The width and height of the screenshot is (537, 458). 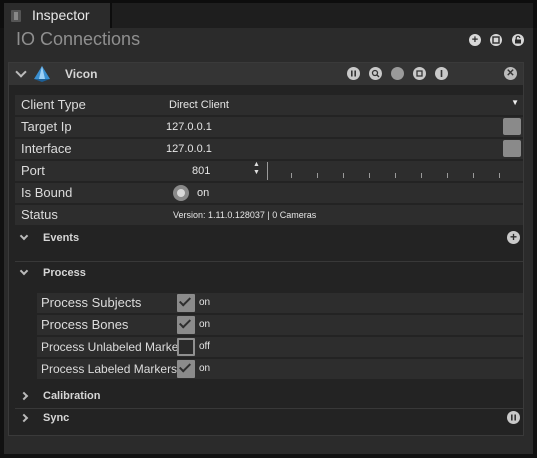 What do you see at coordinates (42, 74) in the screenshot?
I see `vicon-logo-icon` at bounding box center [42, 74].